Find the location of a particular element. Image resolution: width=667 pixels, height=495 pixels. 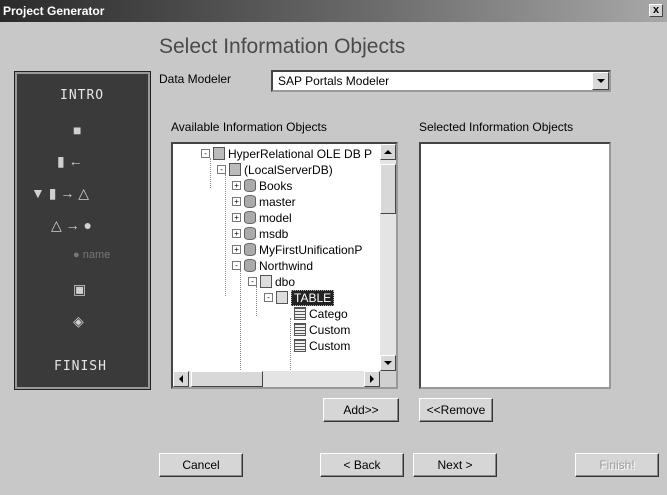

scroll-down-button is located at coordinates (388, 363).